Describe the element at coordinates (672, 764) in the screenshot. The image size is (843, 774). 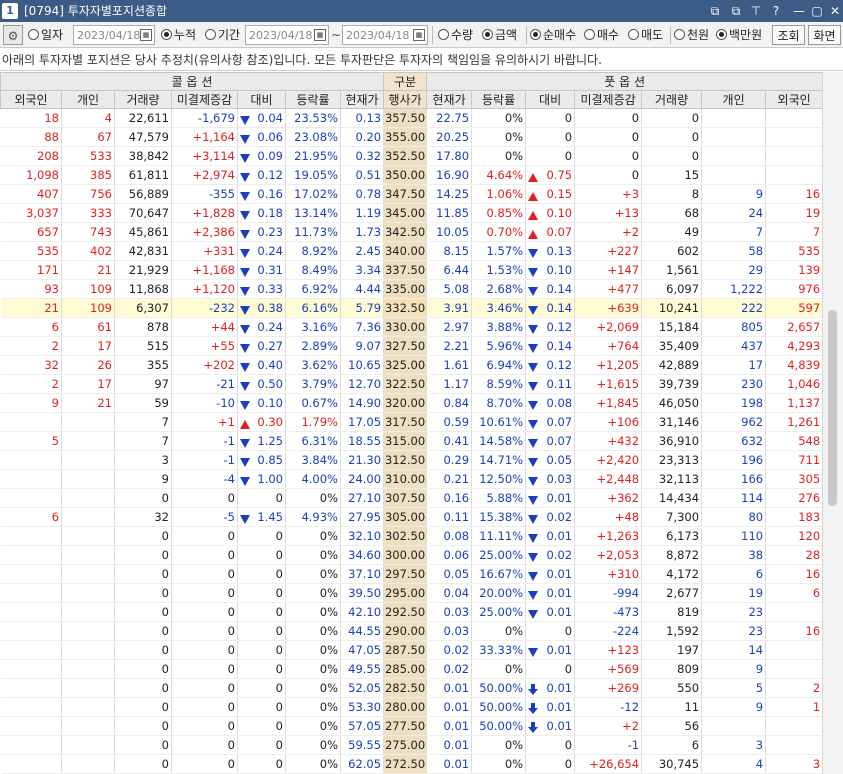
I see `put-volume-cell: 30,745` at that location.